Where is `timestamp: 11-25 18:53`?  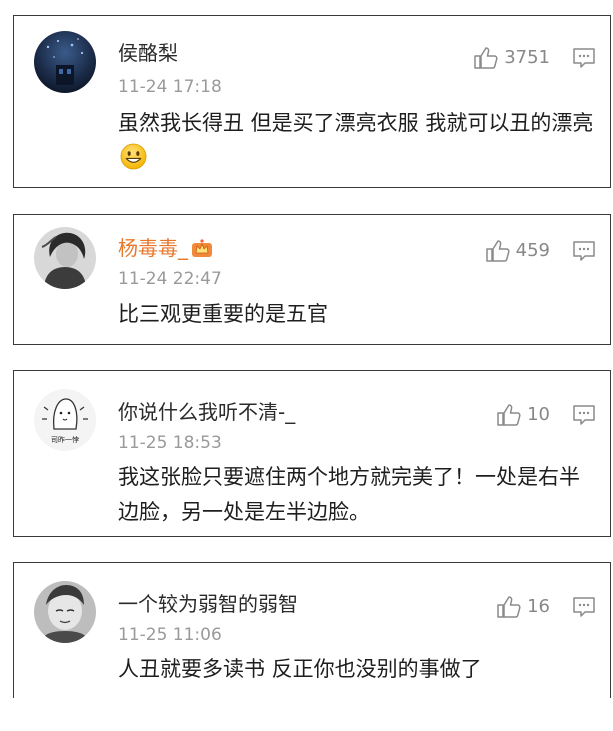 timestamp: 11-25 18:53 is located at coordinates (170, 443).